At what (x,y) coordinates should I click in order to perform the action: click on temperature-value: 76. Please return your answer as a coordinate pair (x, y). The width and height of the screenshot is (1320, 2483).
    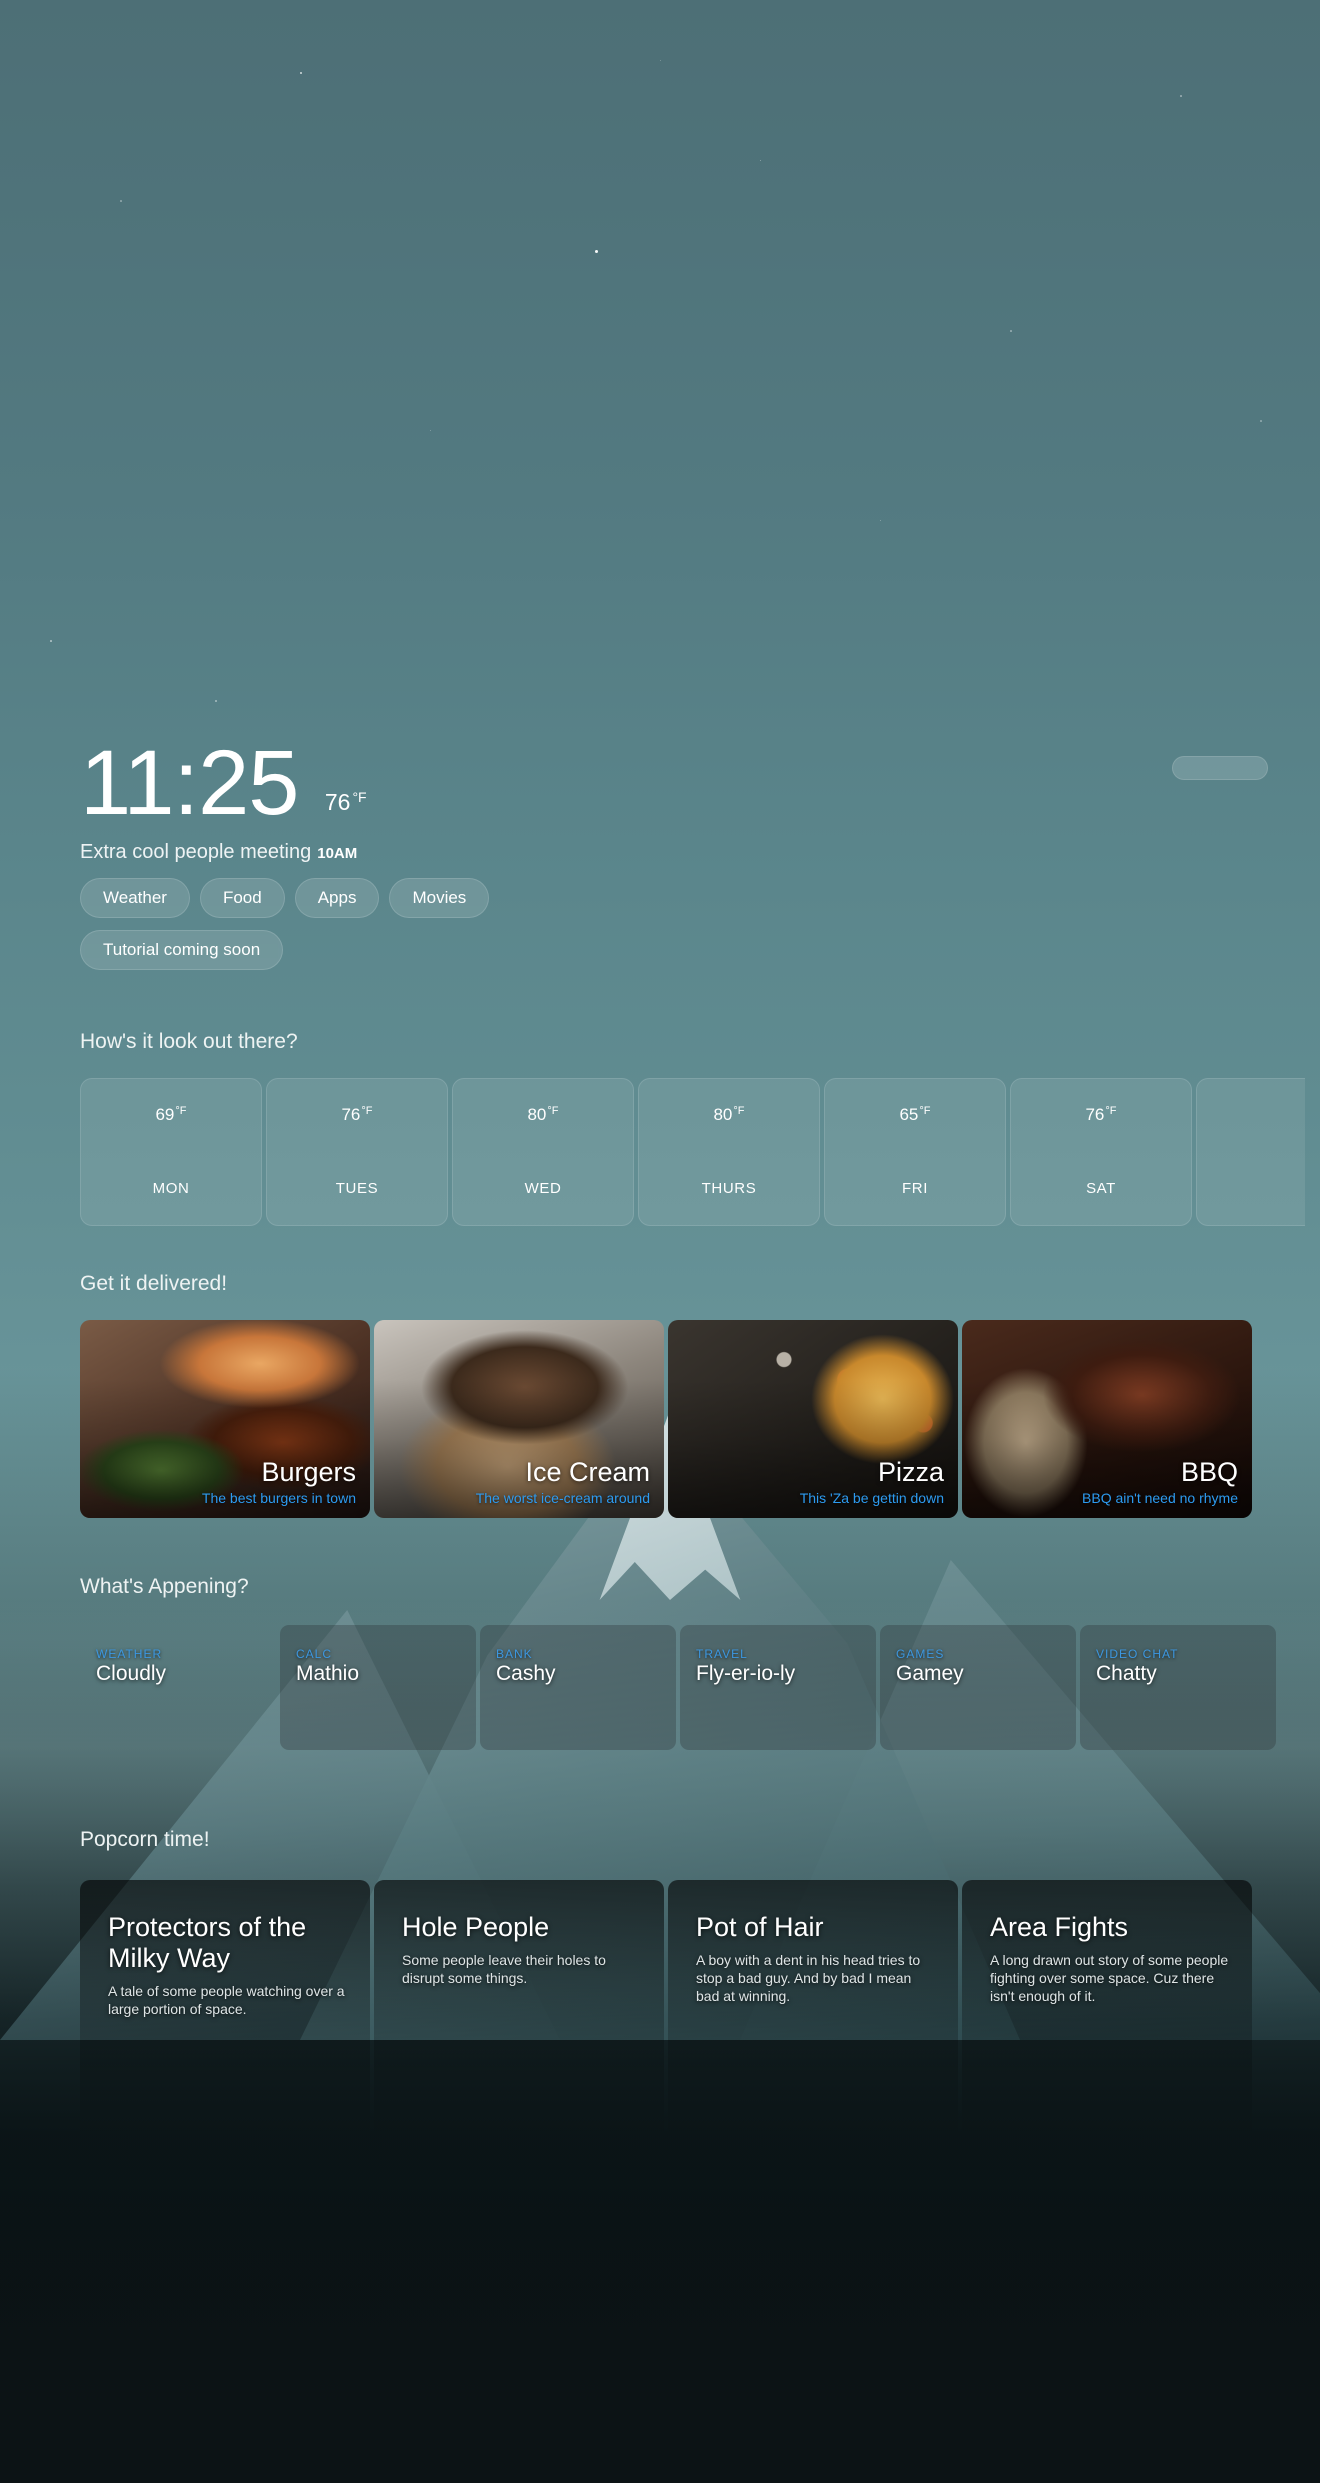
    Looking at the image, I should click on (337, 802).